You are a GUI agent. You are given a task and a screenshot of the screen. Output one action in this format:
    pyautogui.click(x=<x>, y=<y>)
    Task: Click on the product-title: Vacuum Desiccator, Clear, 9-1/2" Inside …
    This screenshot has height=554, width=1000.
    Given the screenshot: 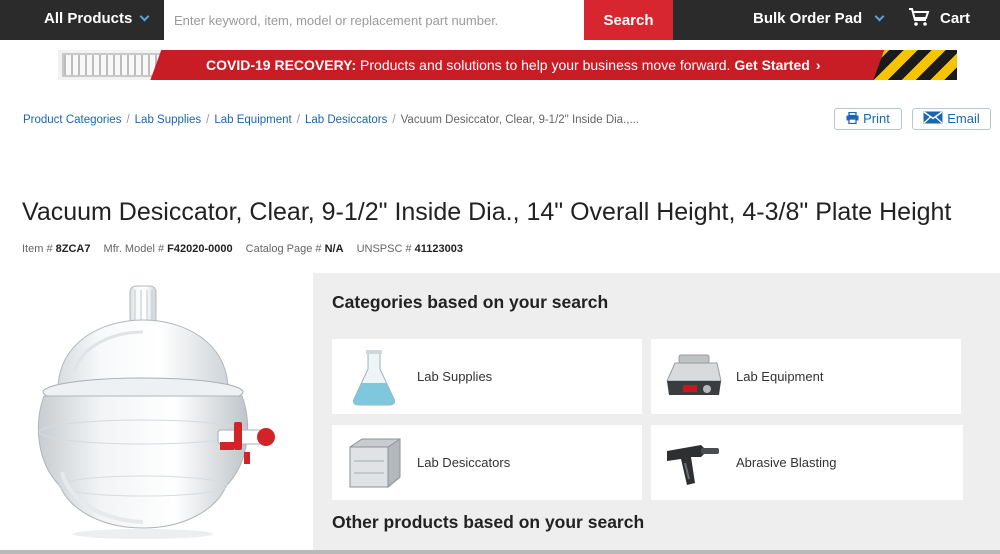 What is the action you would take?
    pyautogui.click(x=487, y=212)
    